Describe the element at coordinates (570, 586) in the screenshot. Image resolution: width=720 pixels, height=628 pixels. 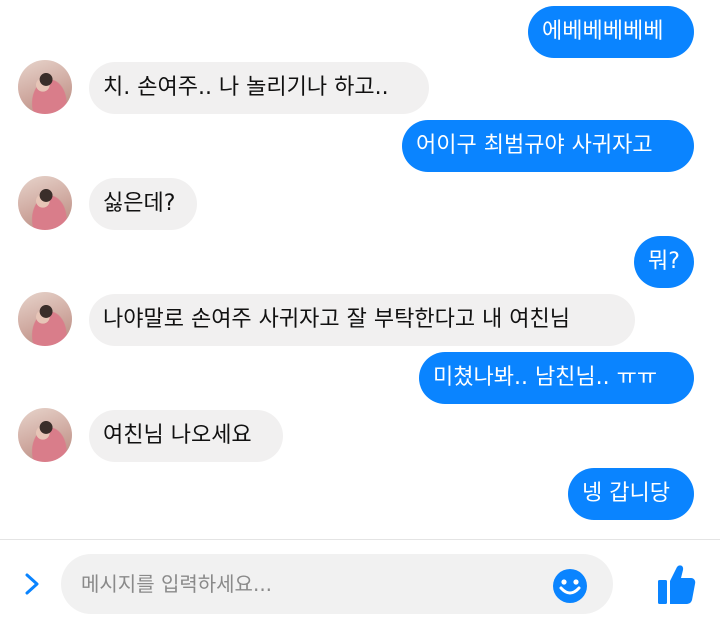
I see `smiley-icon` at that location.